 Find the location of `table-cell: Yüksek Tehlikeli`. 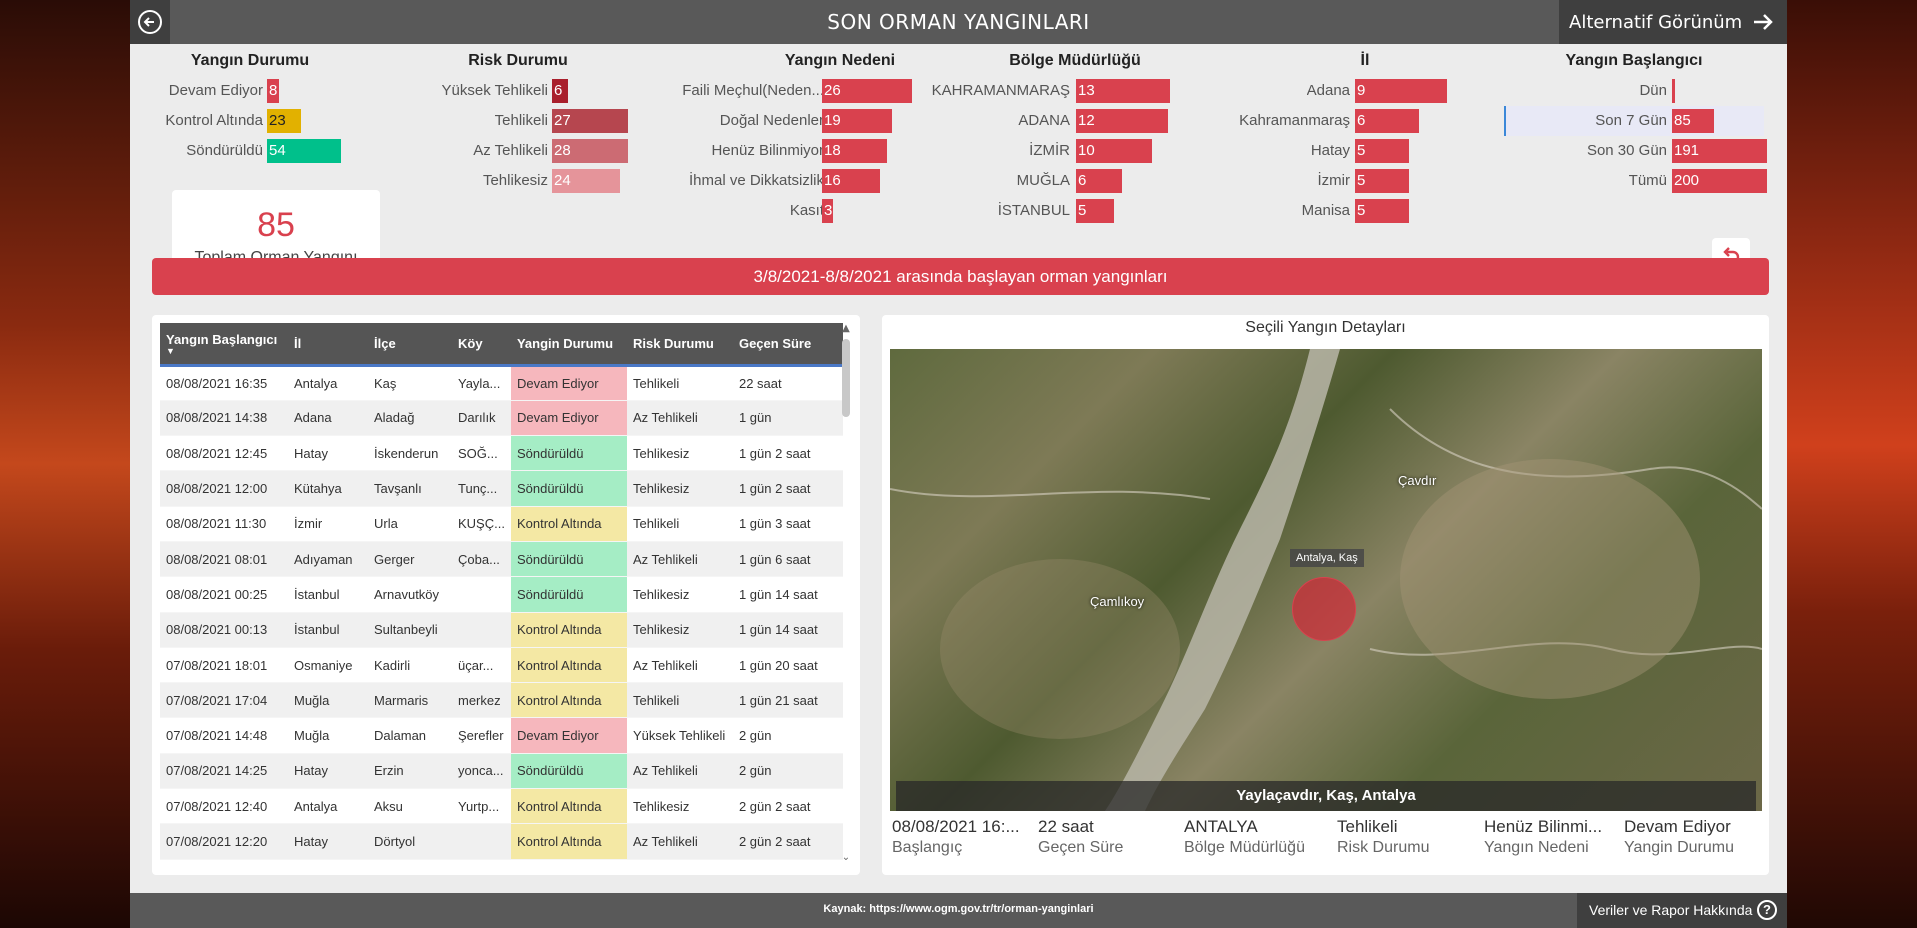

table-cell: Yüksek Tehlikeli is located at coordinates (679, 735).